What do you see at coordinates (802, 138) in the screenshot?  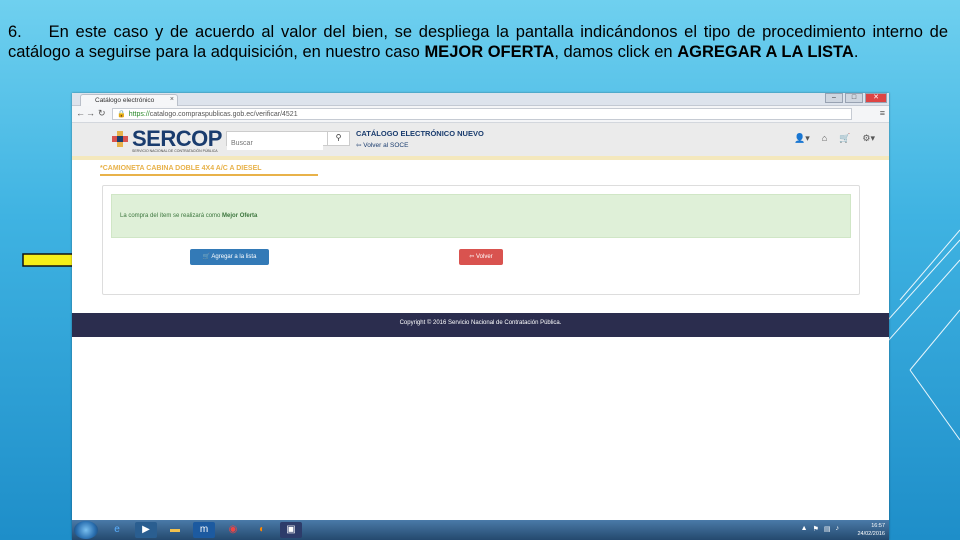 I see `user-icon: 👤▾` at bounding box center [802, 138].